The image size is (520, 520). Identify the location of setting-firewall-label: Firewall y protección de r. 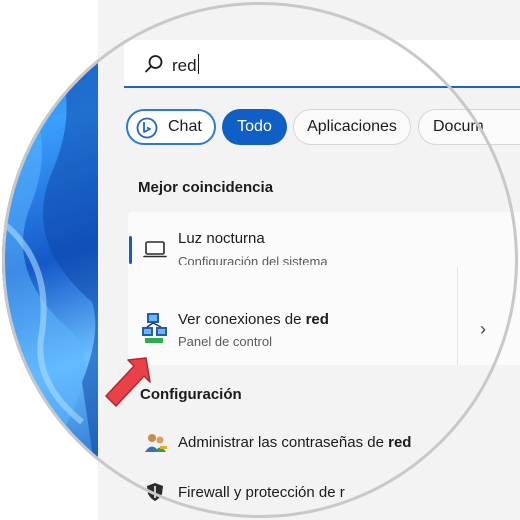
(261, 492).